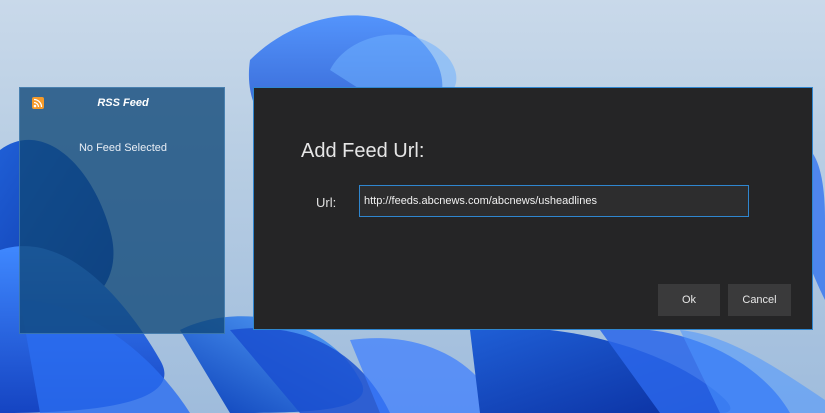 The height and width of the screenshot is (413, 825). What do you see at coordinates (759, 300) in the screenshot?
I see `cancel-button: Cancel` at bounding box center [759, 300].